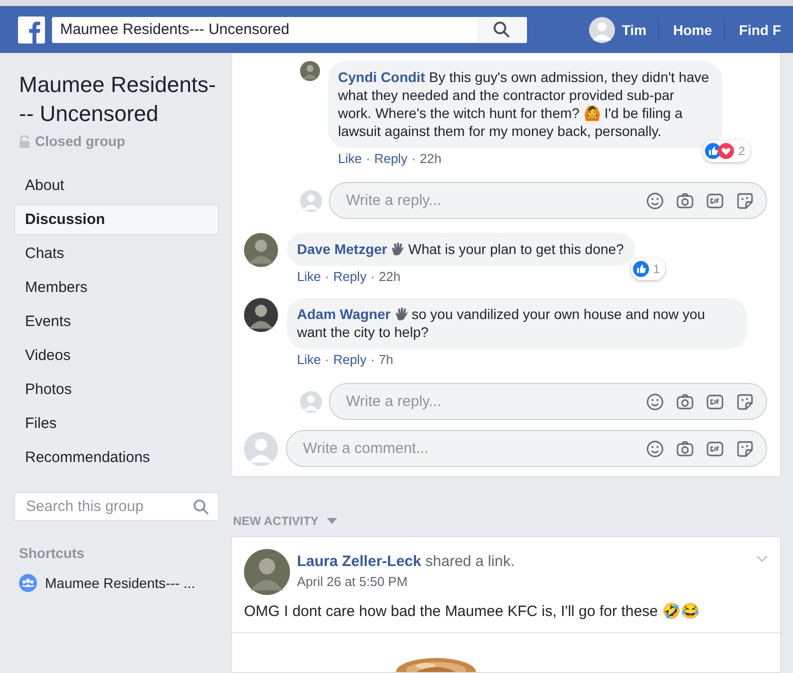 This screenshot has height=673, width=793. Describe the element at coordinates (52, 553) in the screenshot. I see `shortcuts-heading: Shortcuts` at that location.